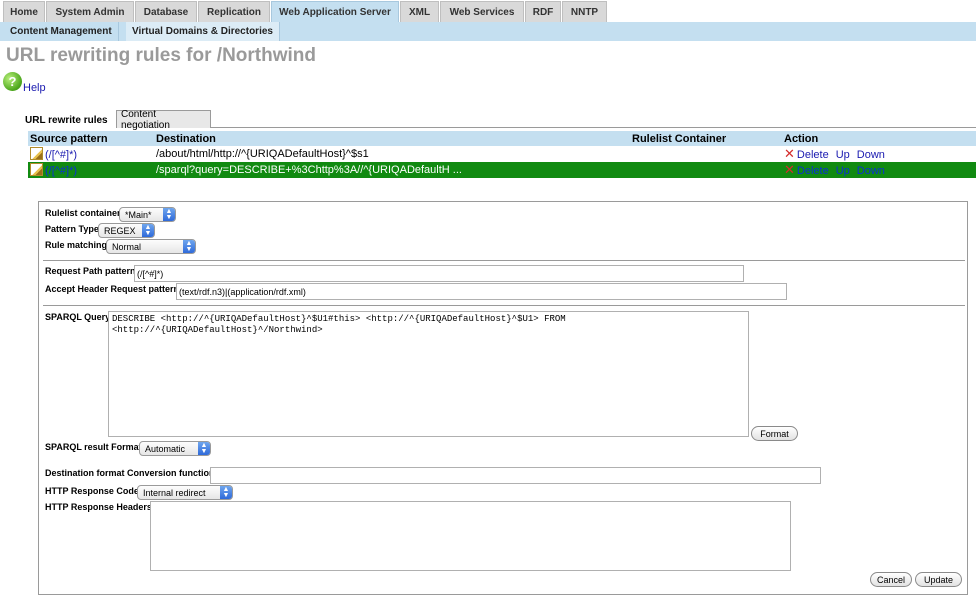 The image size is (976, 600). Describe the element at coordinates (92, 491) in the screenshot. I see `http-response-code-label: HTTP Response Code` at that location.